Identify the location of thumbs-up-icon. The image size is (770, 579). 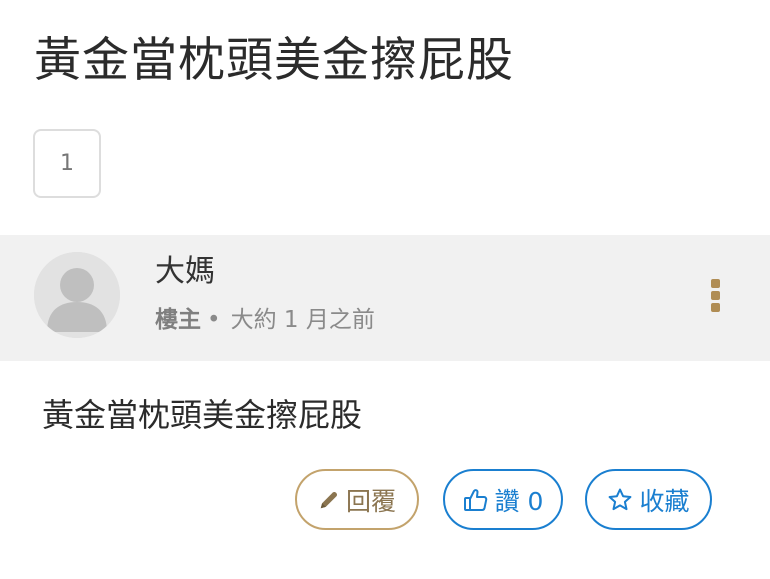
(475, 499).